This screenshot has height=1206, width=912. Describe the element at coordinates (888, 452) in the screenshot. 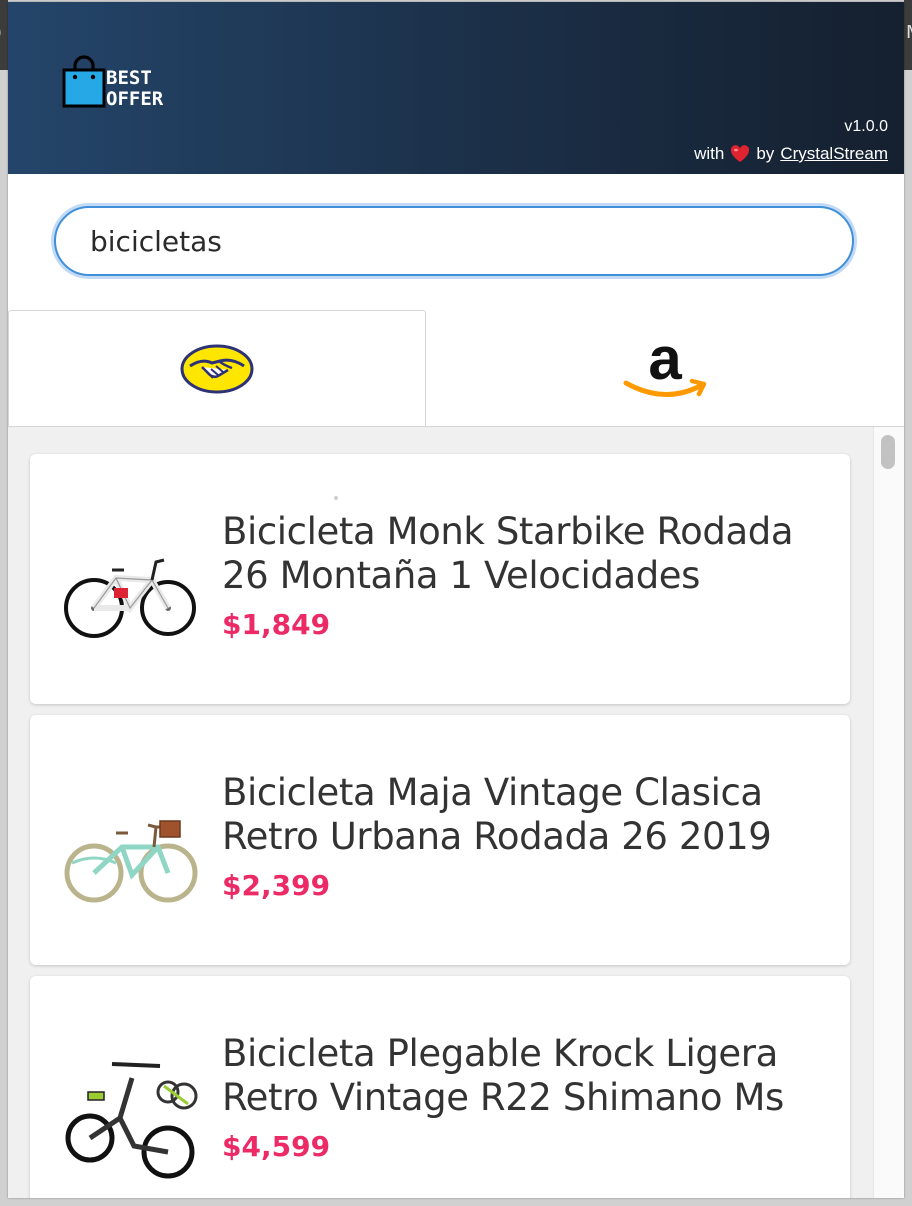

I see `scrollbar-thumb` at that location.